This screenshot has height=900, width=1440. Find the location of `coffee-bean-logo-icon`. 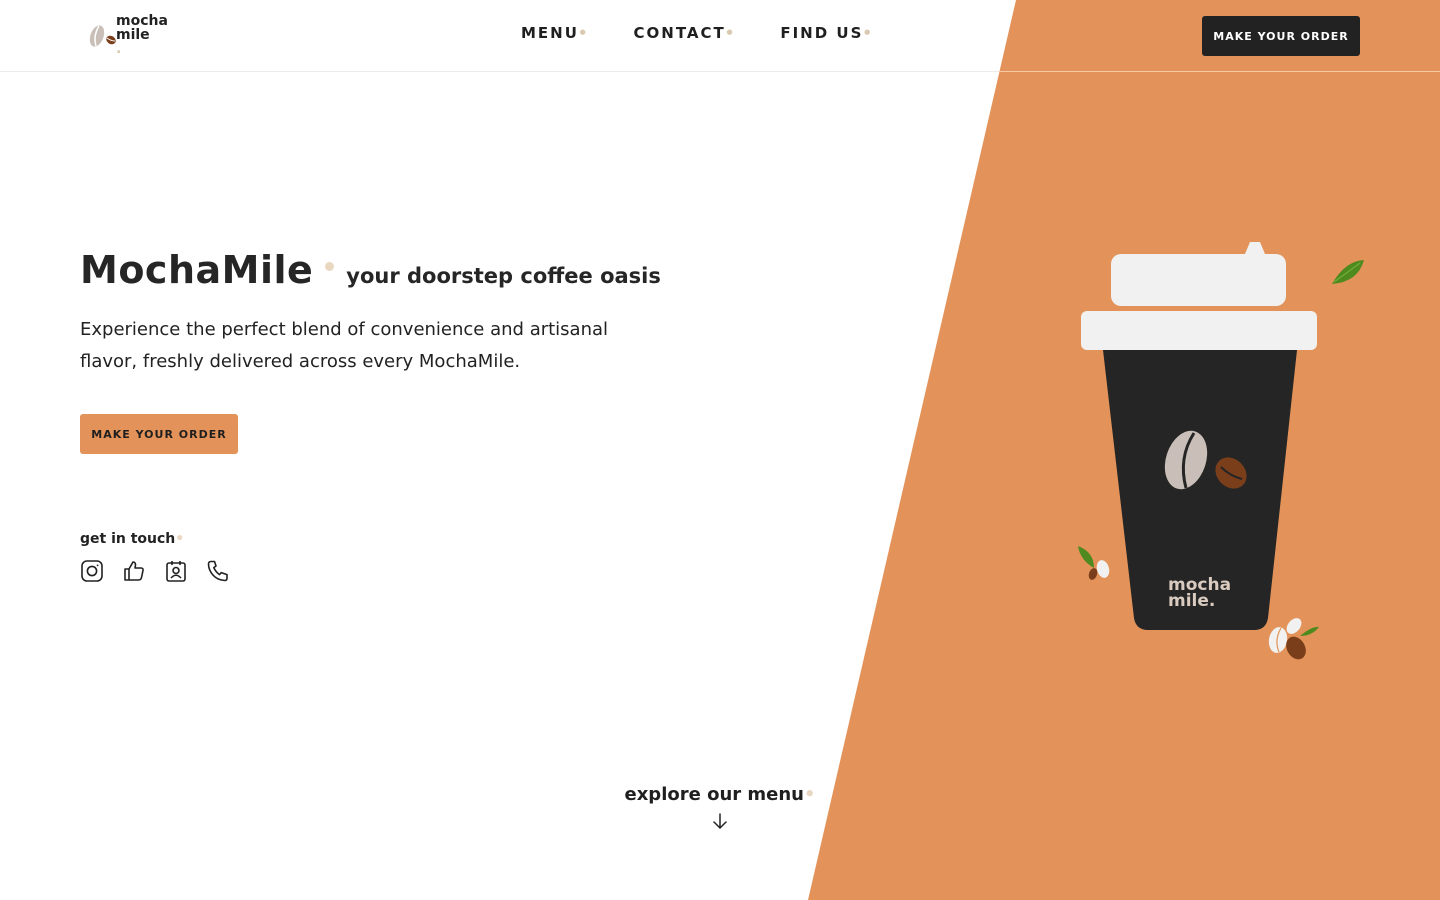

coffee-bean-logo-icon is located at coordinates (102, 36).